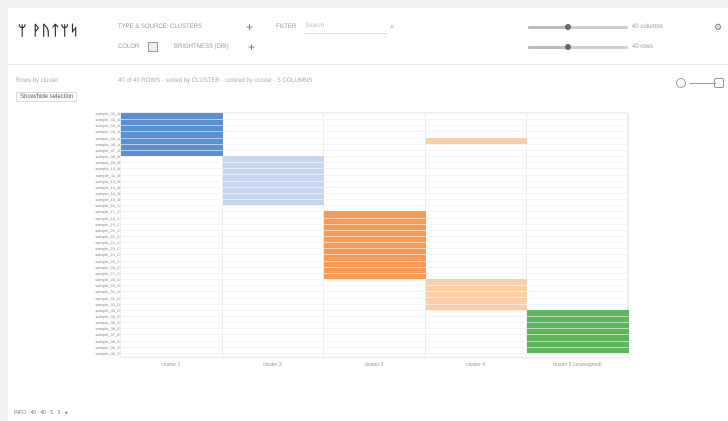 The width and height of the screenshot is (728, 421). I want to click on status-indicator-icon: ●, so click(66, 413).